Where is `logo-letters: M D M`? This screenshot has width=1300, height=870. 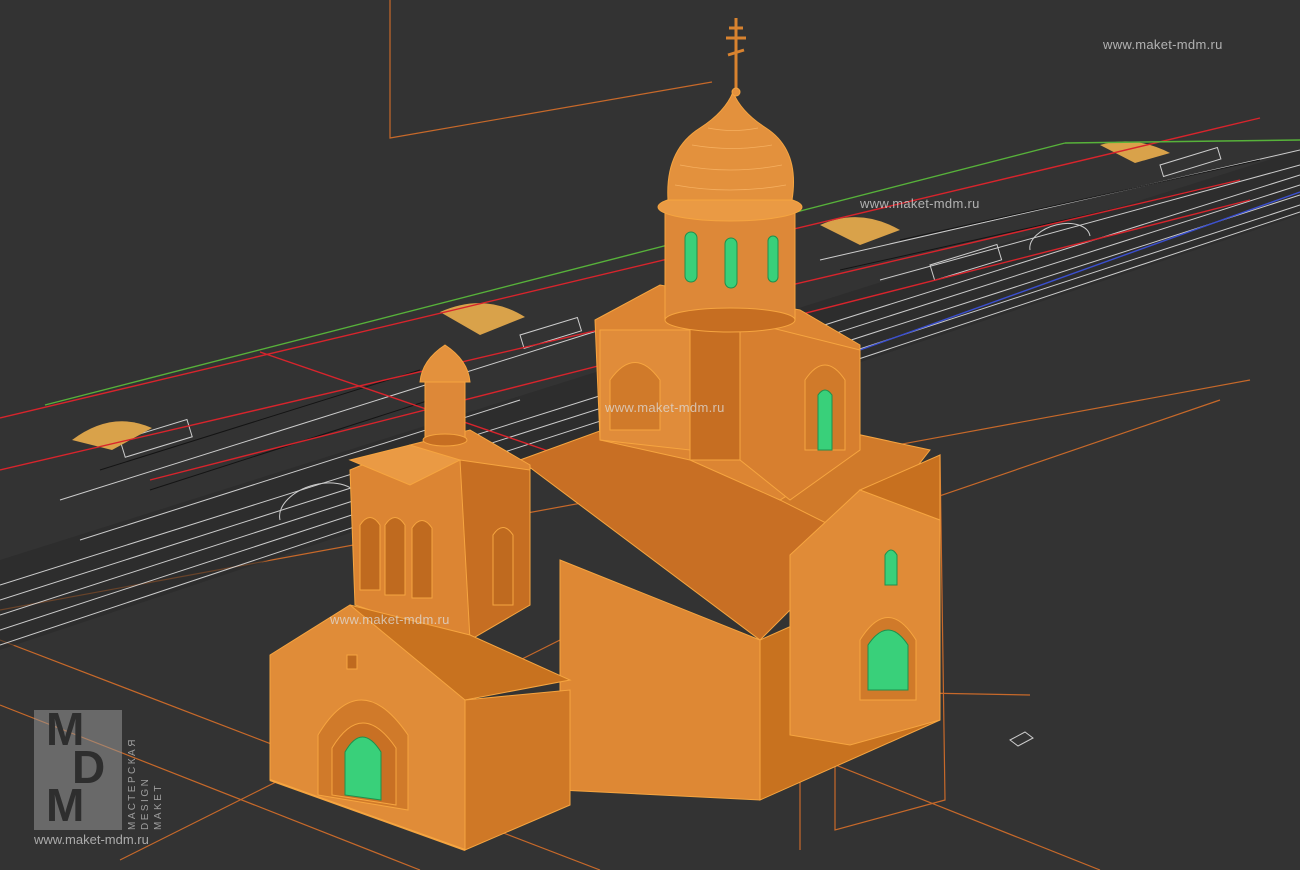
logo-letters: M D M is located at coordinates (82, 768).